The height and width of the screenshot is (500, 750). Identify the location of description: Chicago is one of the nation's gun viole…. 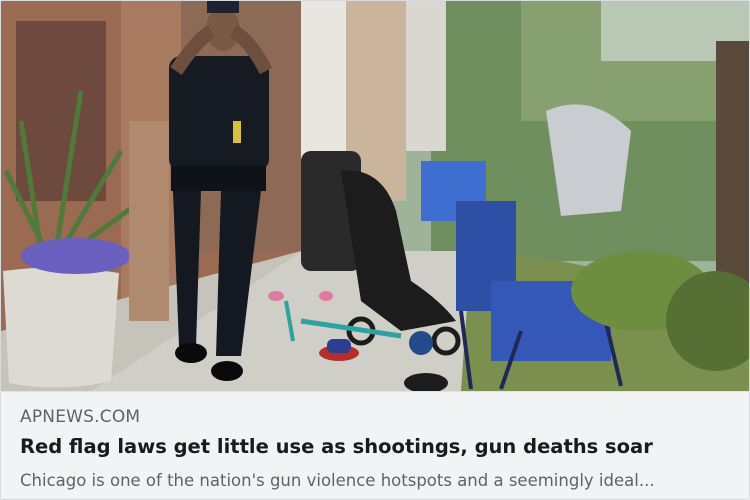
(337, 480).